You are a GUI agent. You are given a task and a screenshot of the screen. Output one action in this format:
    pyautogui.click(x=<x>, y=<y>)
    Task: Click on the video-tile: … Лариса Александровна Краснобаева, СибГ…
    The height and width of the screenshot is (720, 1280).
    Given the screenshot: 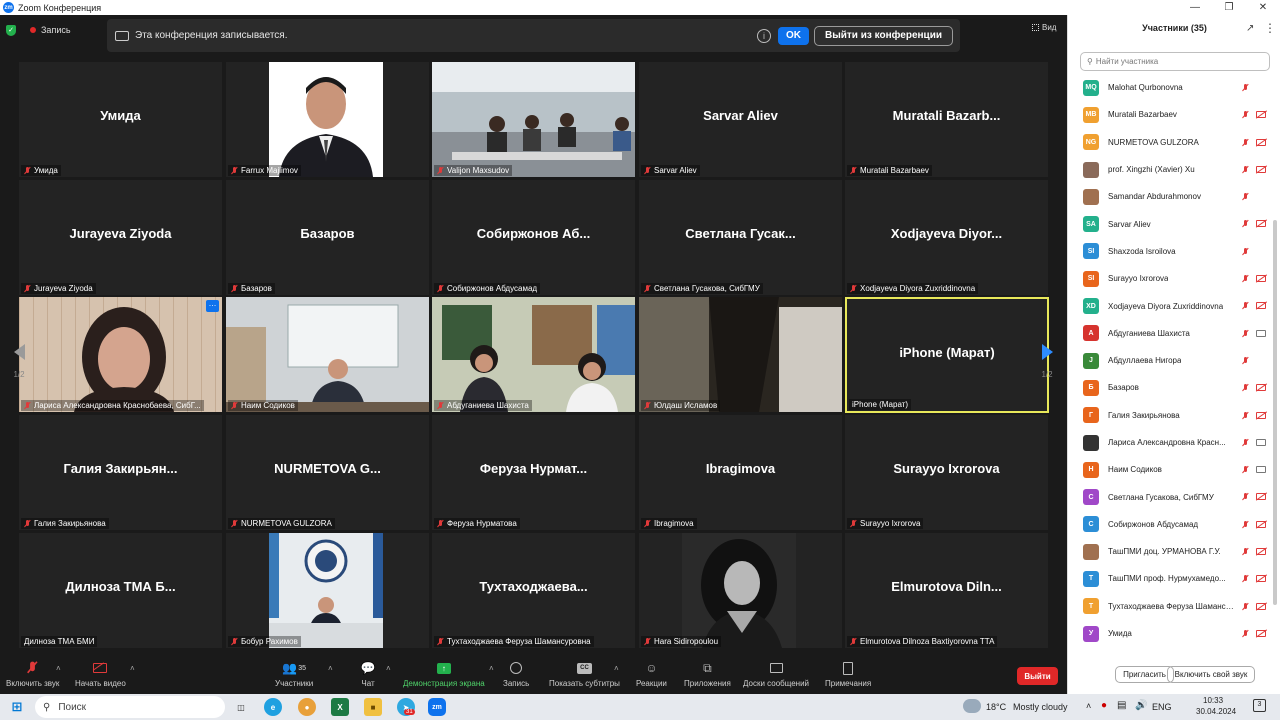 What is the action you would take?
    pyautogui.click(x=120, y=354)
    